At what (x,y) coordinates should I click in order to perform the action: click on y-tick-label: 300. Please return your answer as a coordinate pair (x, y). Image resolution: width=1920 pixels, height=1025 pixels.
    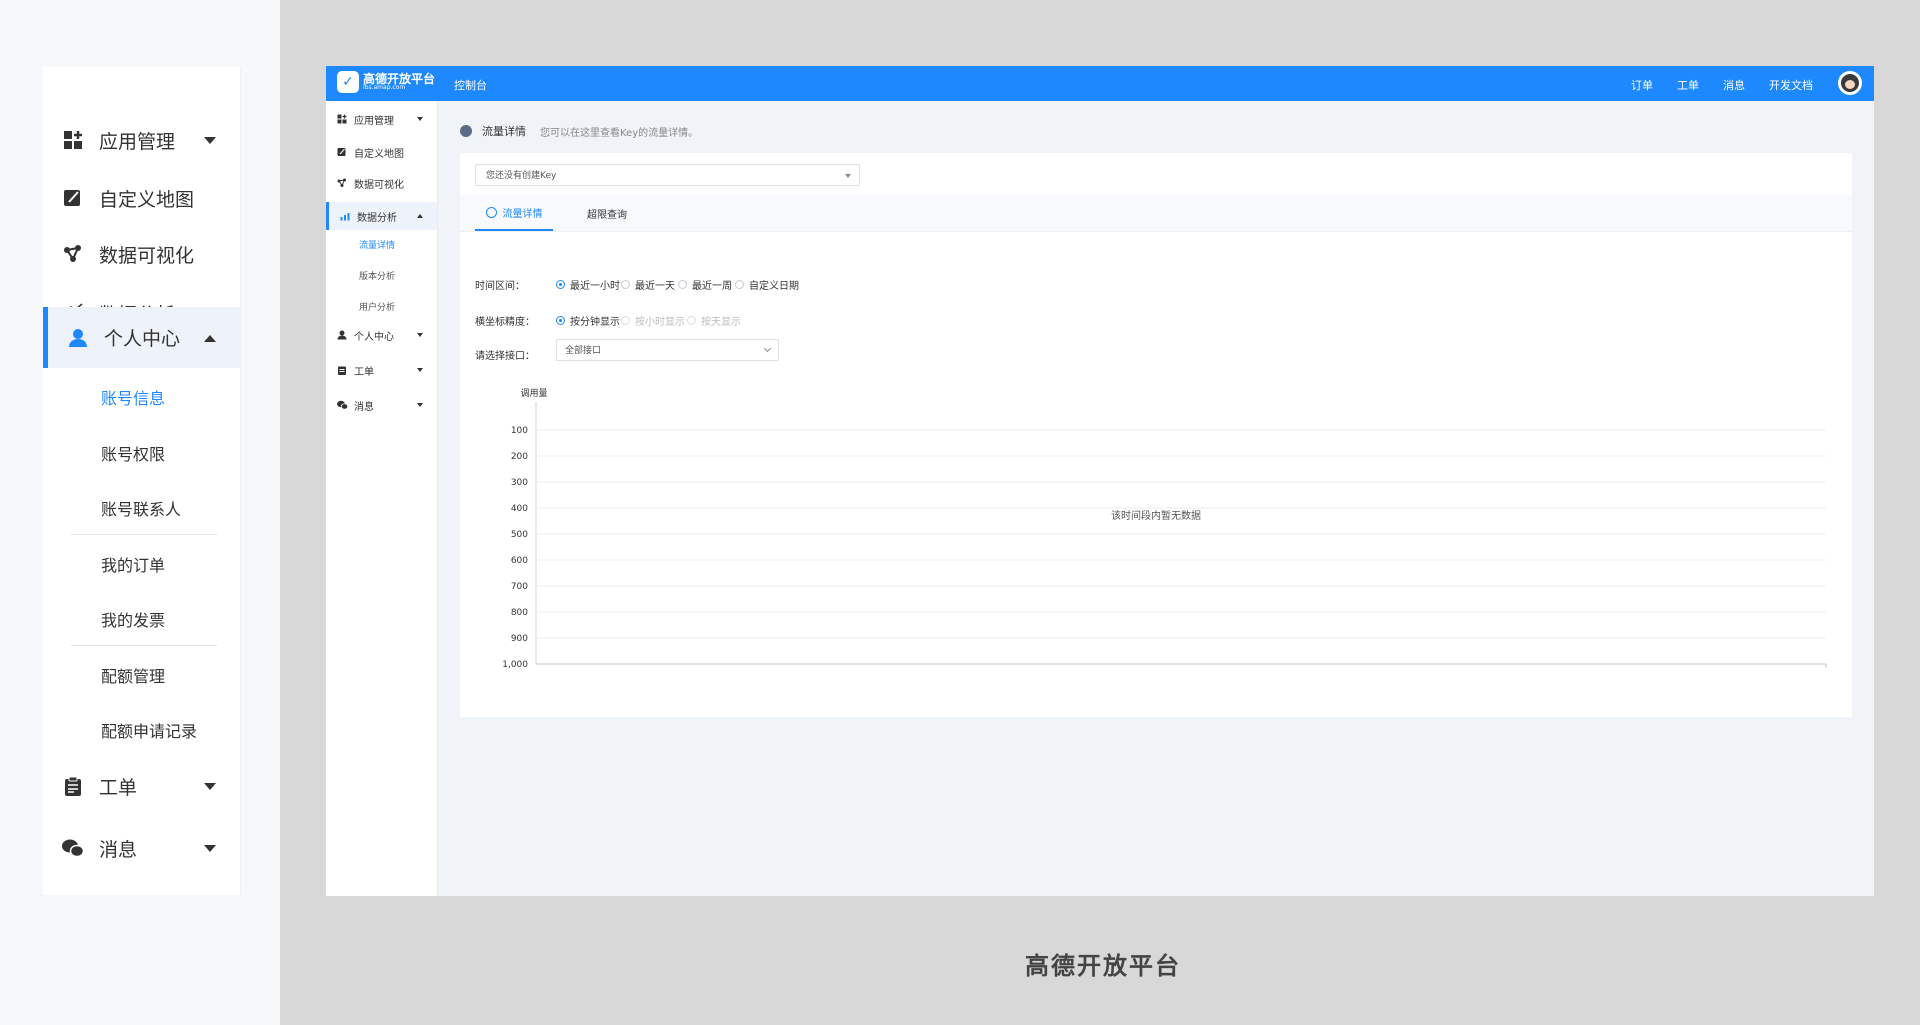
    Looking at the image, I should click on (519, 483).